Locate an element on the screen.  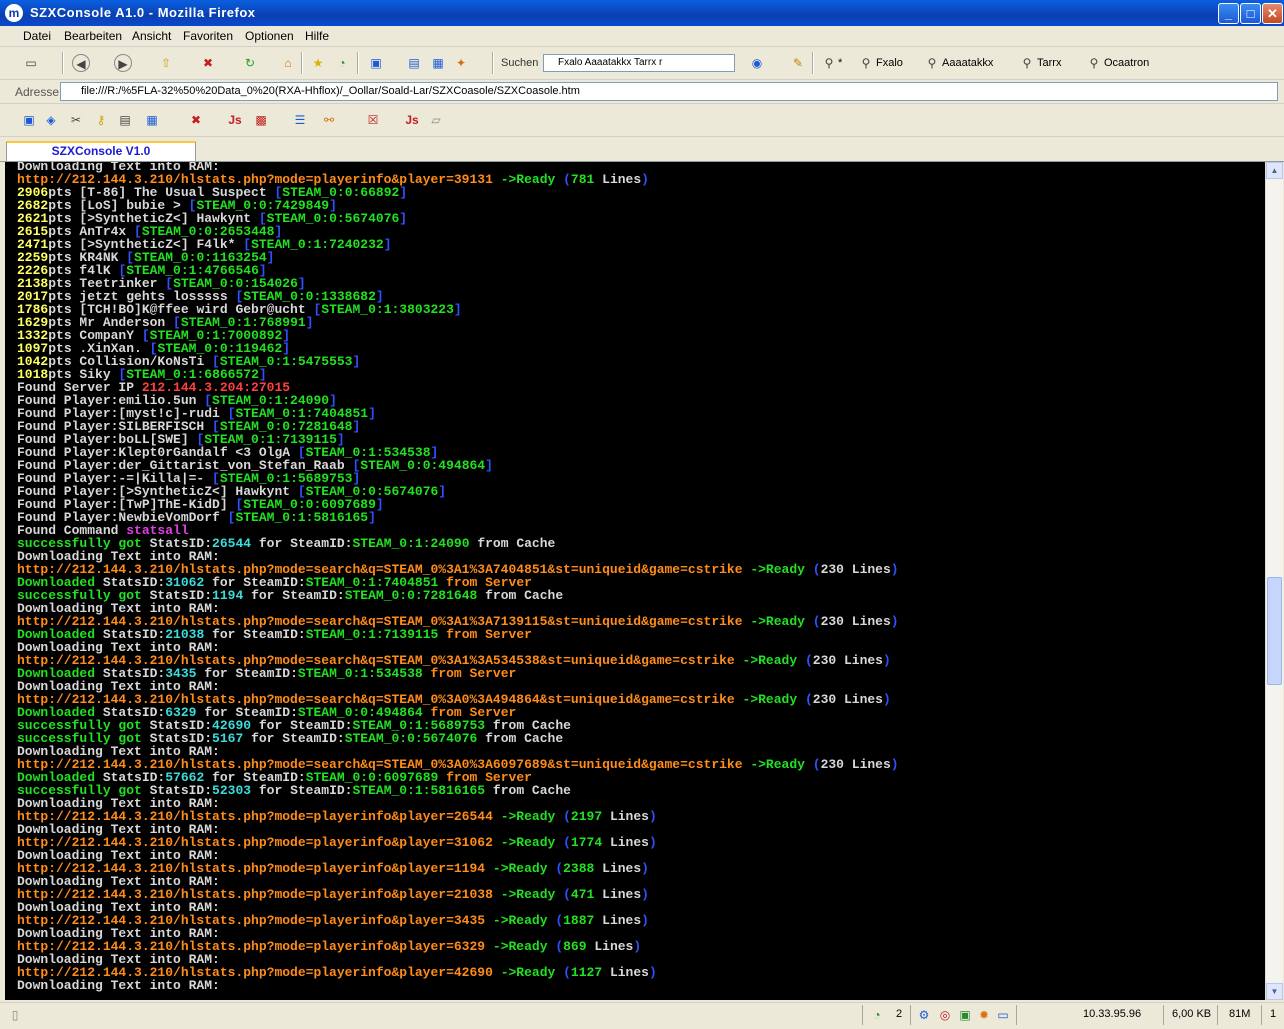
home-icon: ⌂ is located at coordinates (288, 63).